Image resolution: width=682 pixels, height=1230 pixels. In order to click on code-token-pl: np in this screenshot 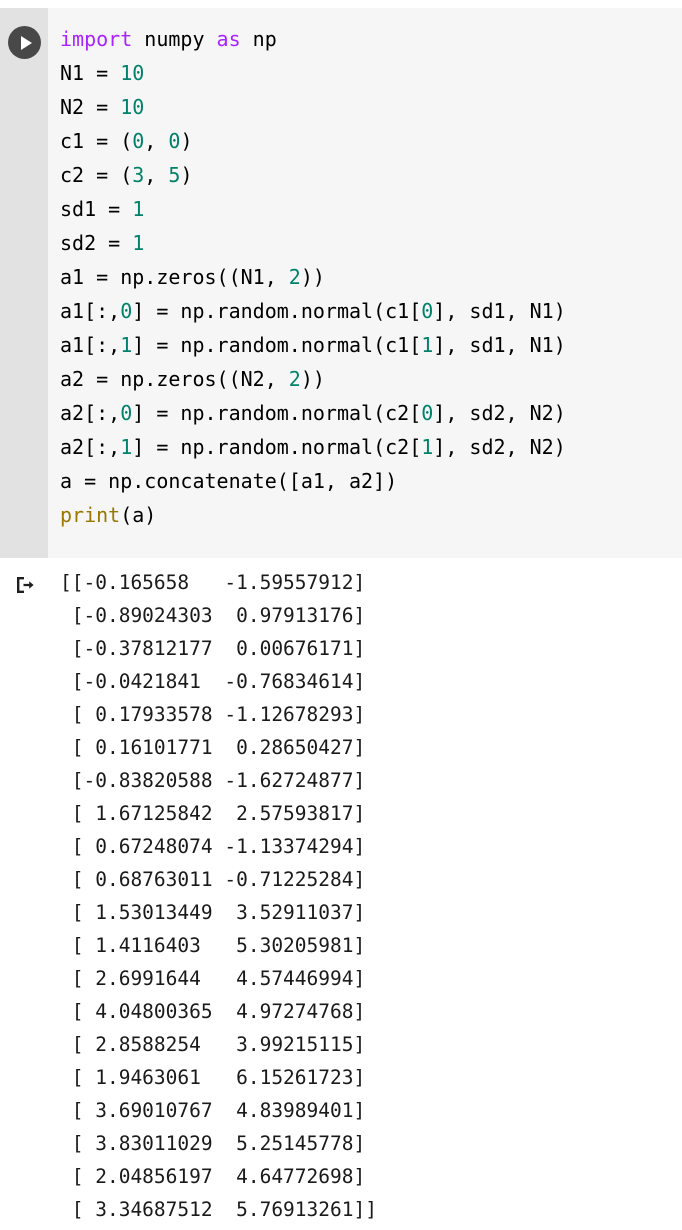, I will do `click(258, 39)`.